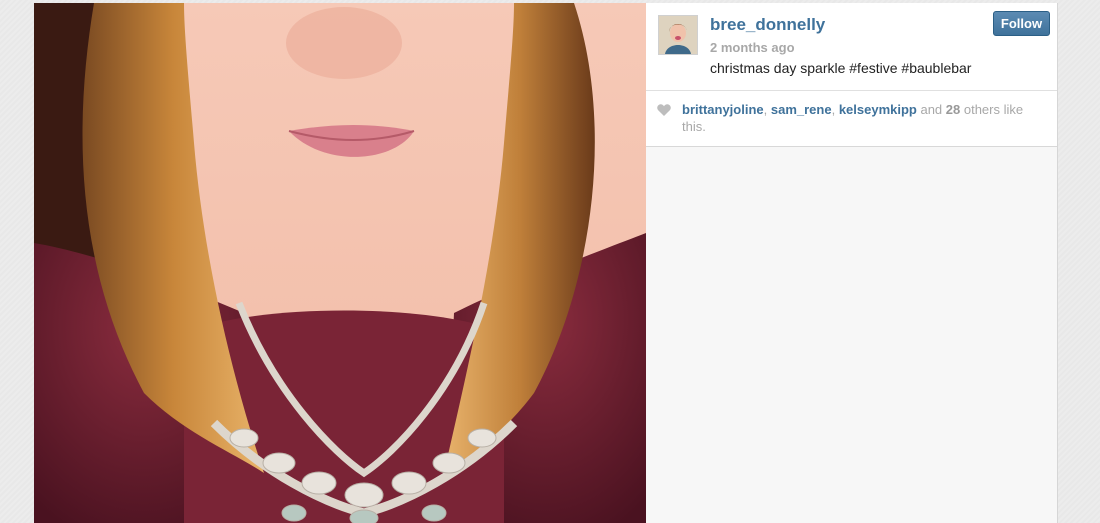 The width and height of the screenshot is (1100, 523). Describe the element at coordinates (1021, 23) in the screenshot. I see `follow-button: Follow` at that location.